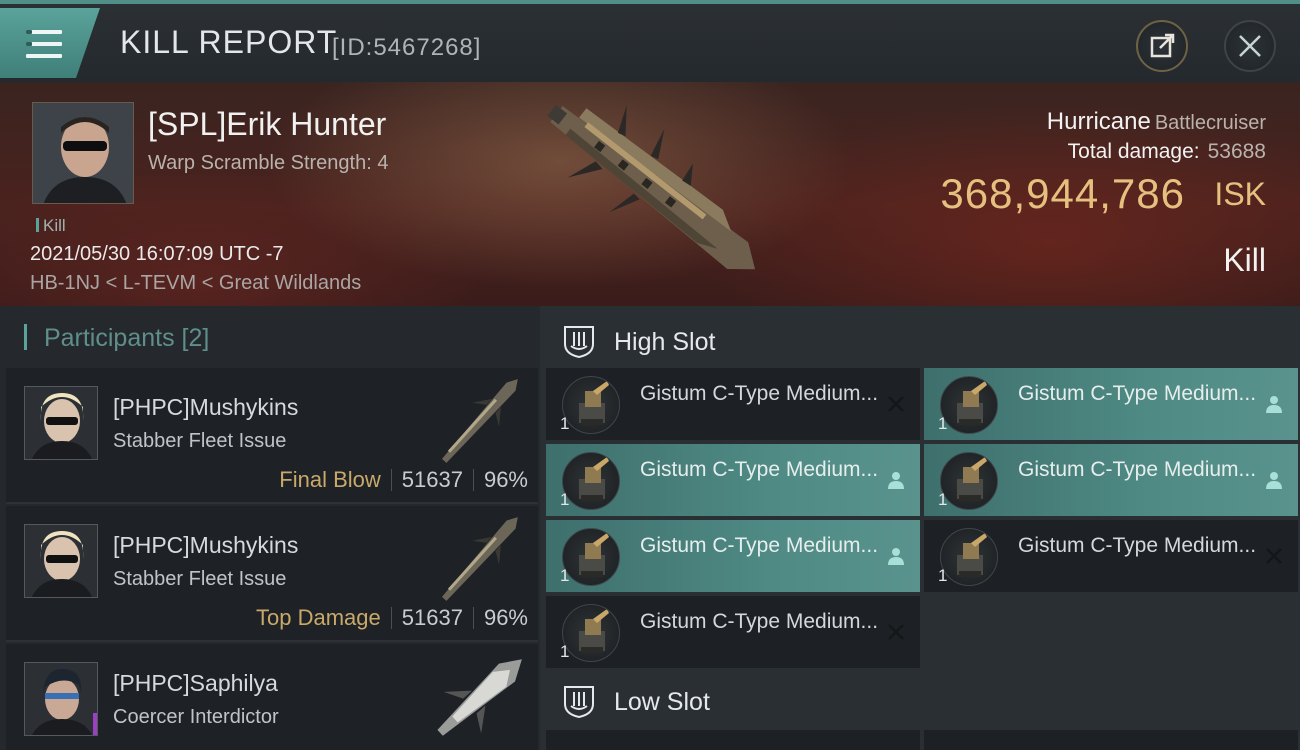  I want to click on total-damage-label: Total damage:, so click(1133, 151).